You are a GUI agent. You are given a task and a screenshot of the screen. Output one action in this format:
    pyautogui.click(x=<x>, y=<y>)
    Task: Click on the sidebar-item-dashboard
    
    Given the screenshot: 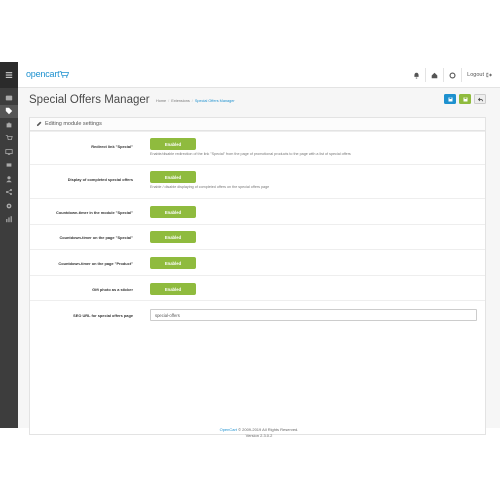 What is the action you would take?
    pyautogui.click(x=9, y=98)
    